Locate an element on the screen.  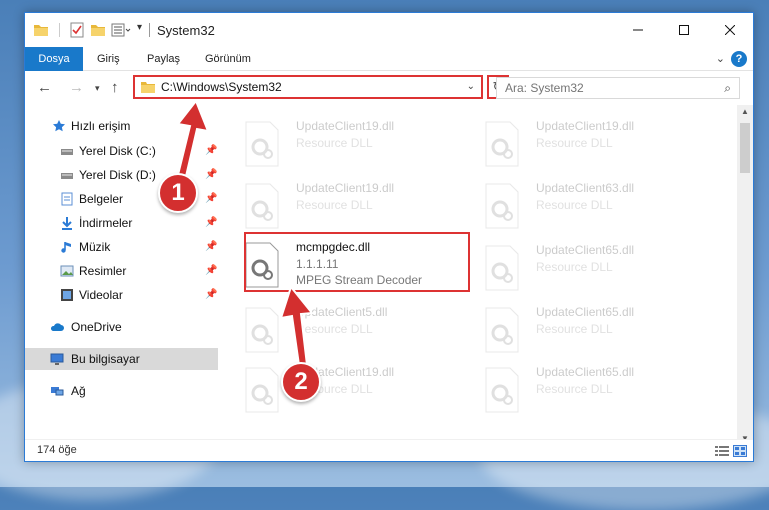
file-name: UpdateClient63.dll is located at coordinates (585, 188).